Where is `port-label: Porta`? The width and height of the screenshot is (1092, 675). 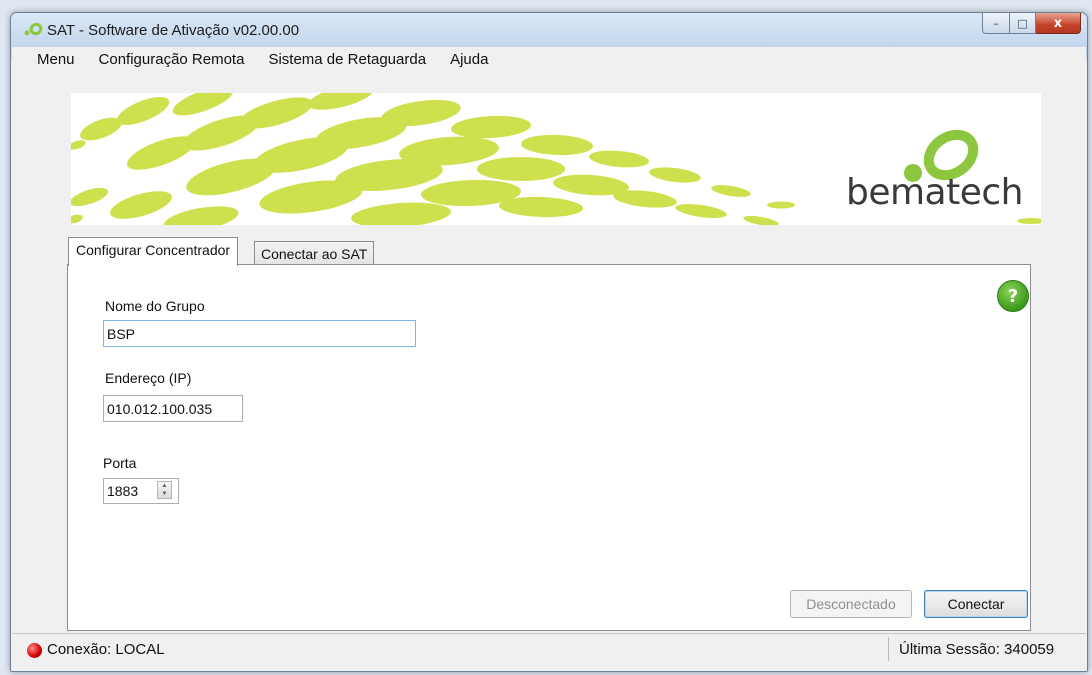
port-label: Porta is located at coordinates (120, 463).